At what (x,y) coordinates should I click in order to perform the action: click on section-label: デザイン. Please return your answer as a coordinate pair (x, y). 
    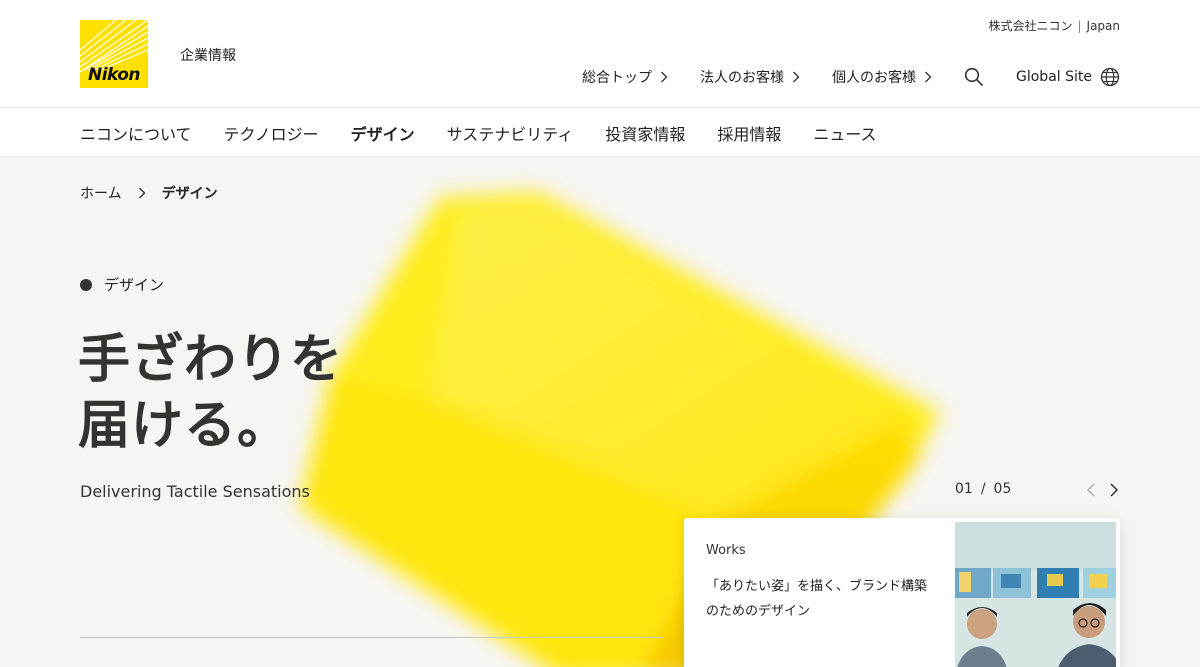
    Looking at the image, I should click on (122, 284).